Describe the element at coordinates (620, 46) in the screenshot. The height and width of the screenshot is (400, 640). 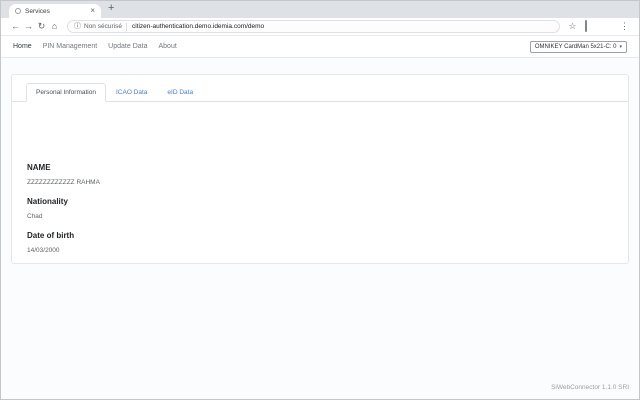
I see `chevron-down-icon: ▾` at that location.